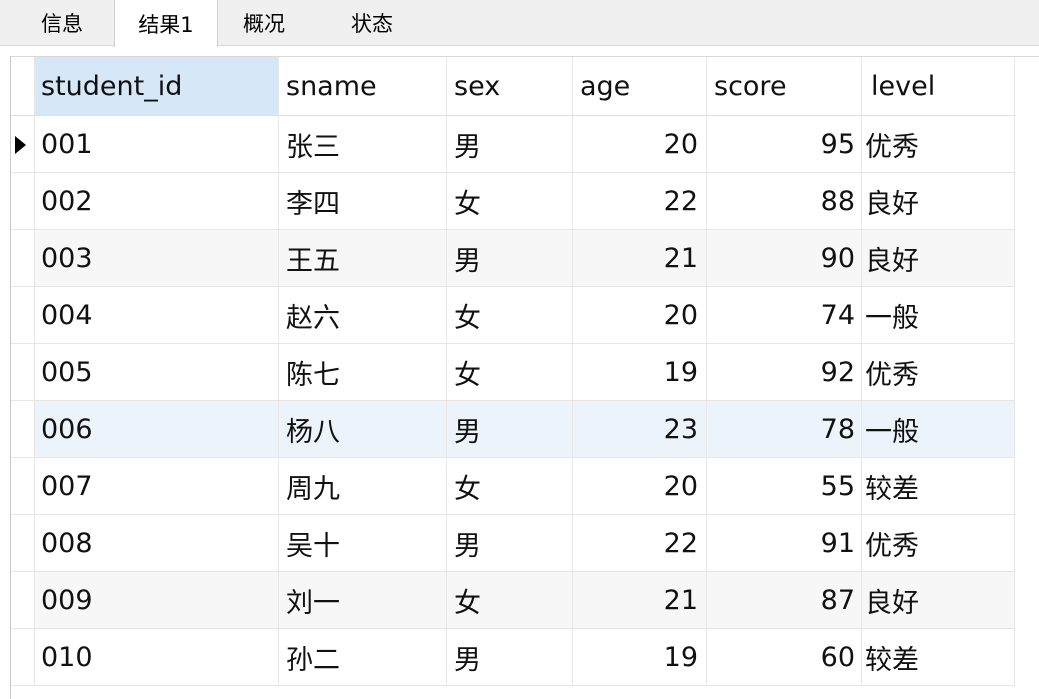 The height and width of the screenshot is (699, 1039). I want to click on column-header-sex: sex, so click(510, 86).